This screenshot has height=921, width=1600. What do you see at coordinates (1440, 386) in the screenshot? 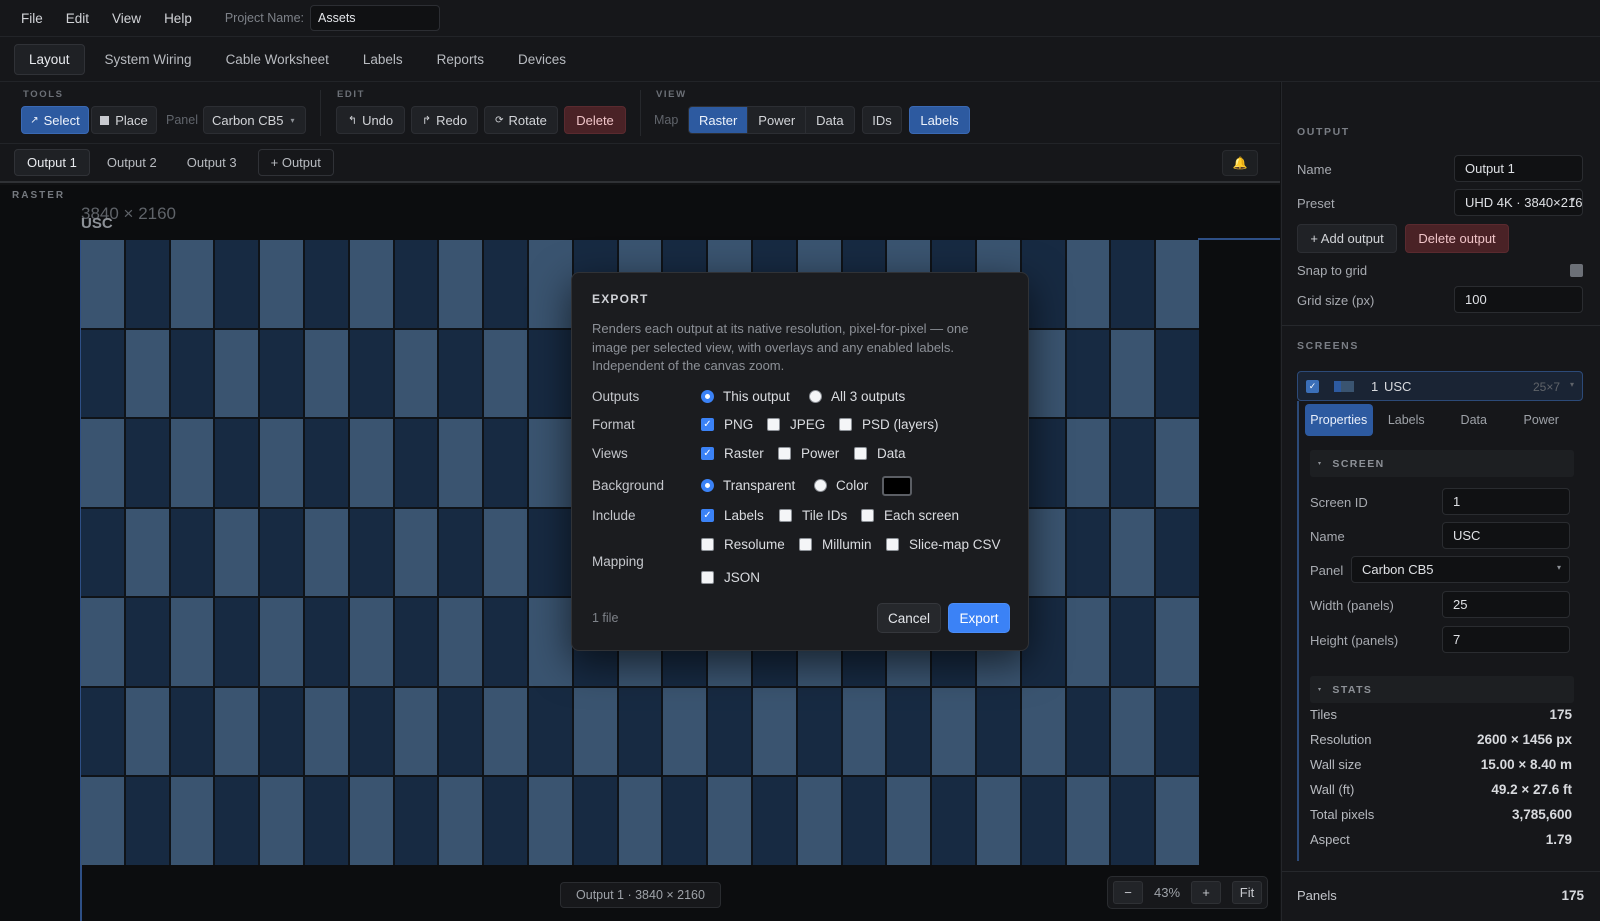
I see `screen-list-item: ✓ 1 USC 25×7 ▾` at bounding box center [1440, 386].